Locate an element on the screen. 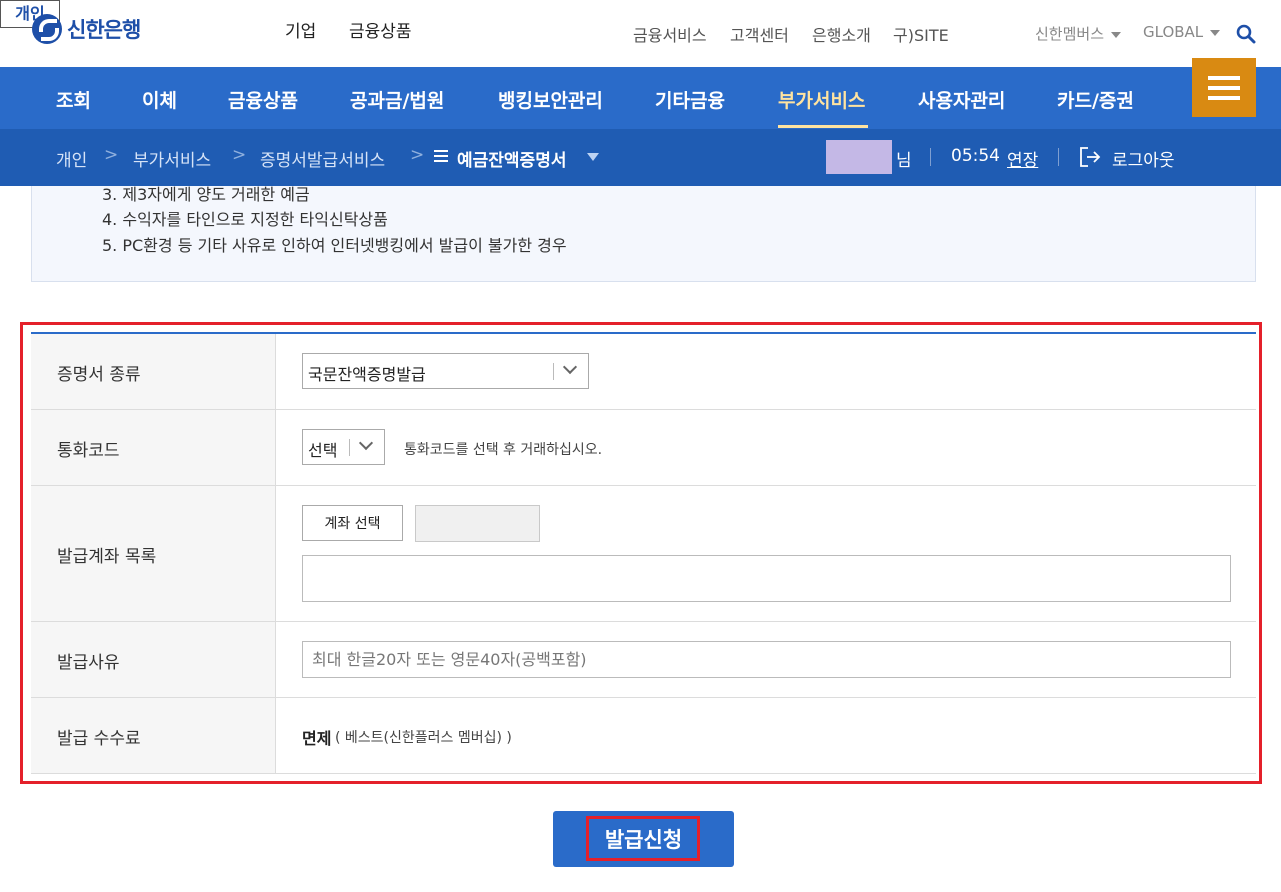  menu-lines-icon is located at coordinates (441, 156).